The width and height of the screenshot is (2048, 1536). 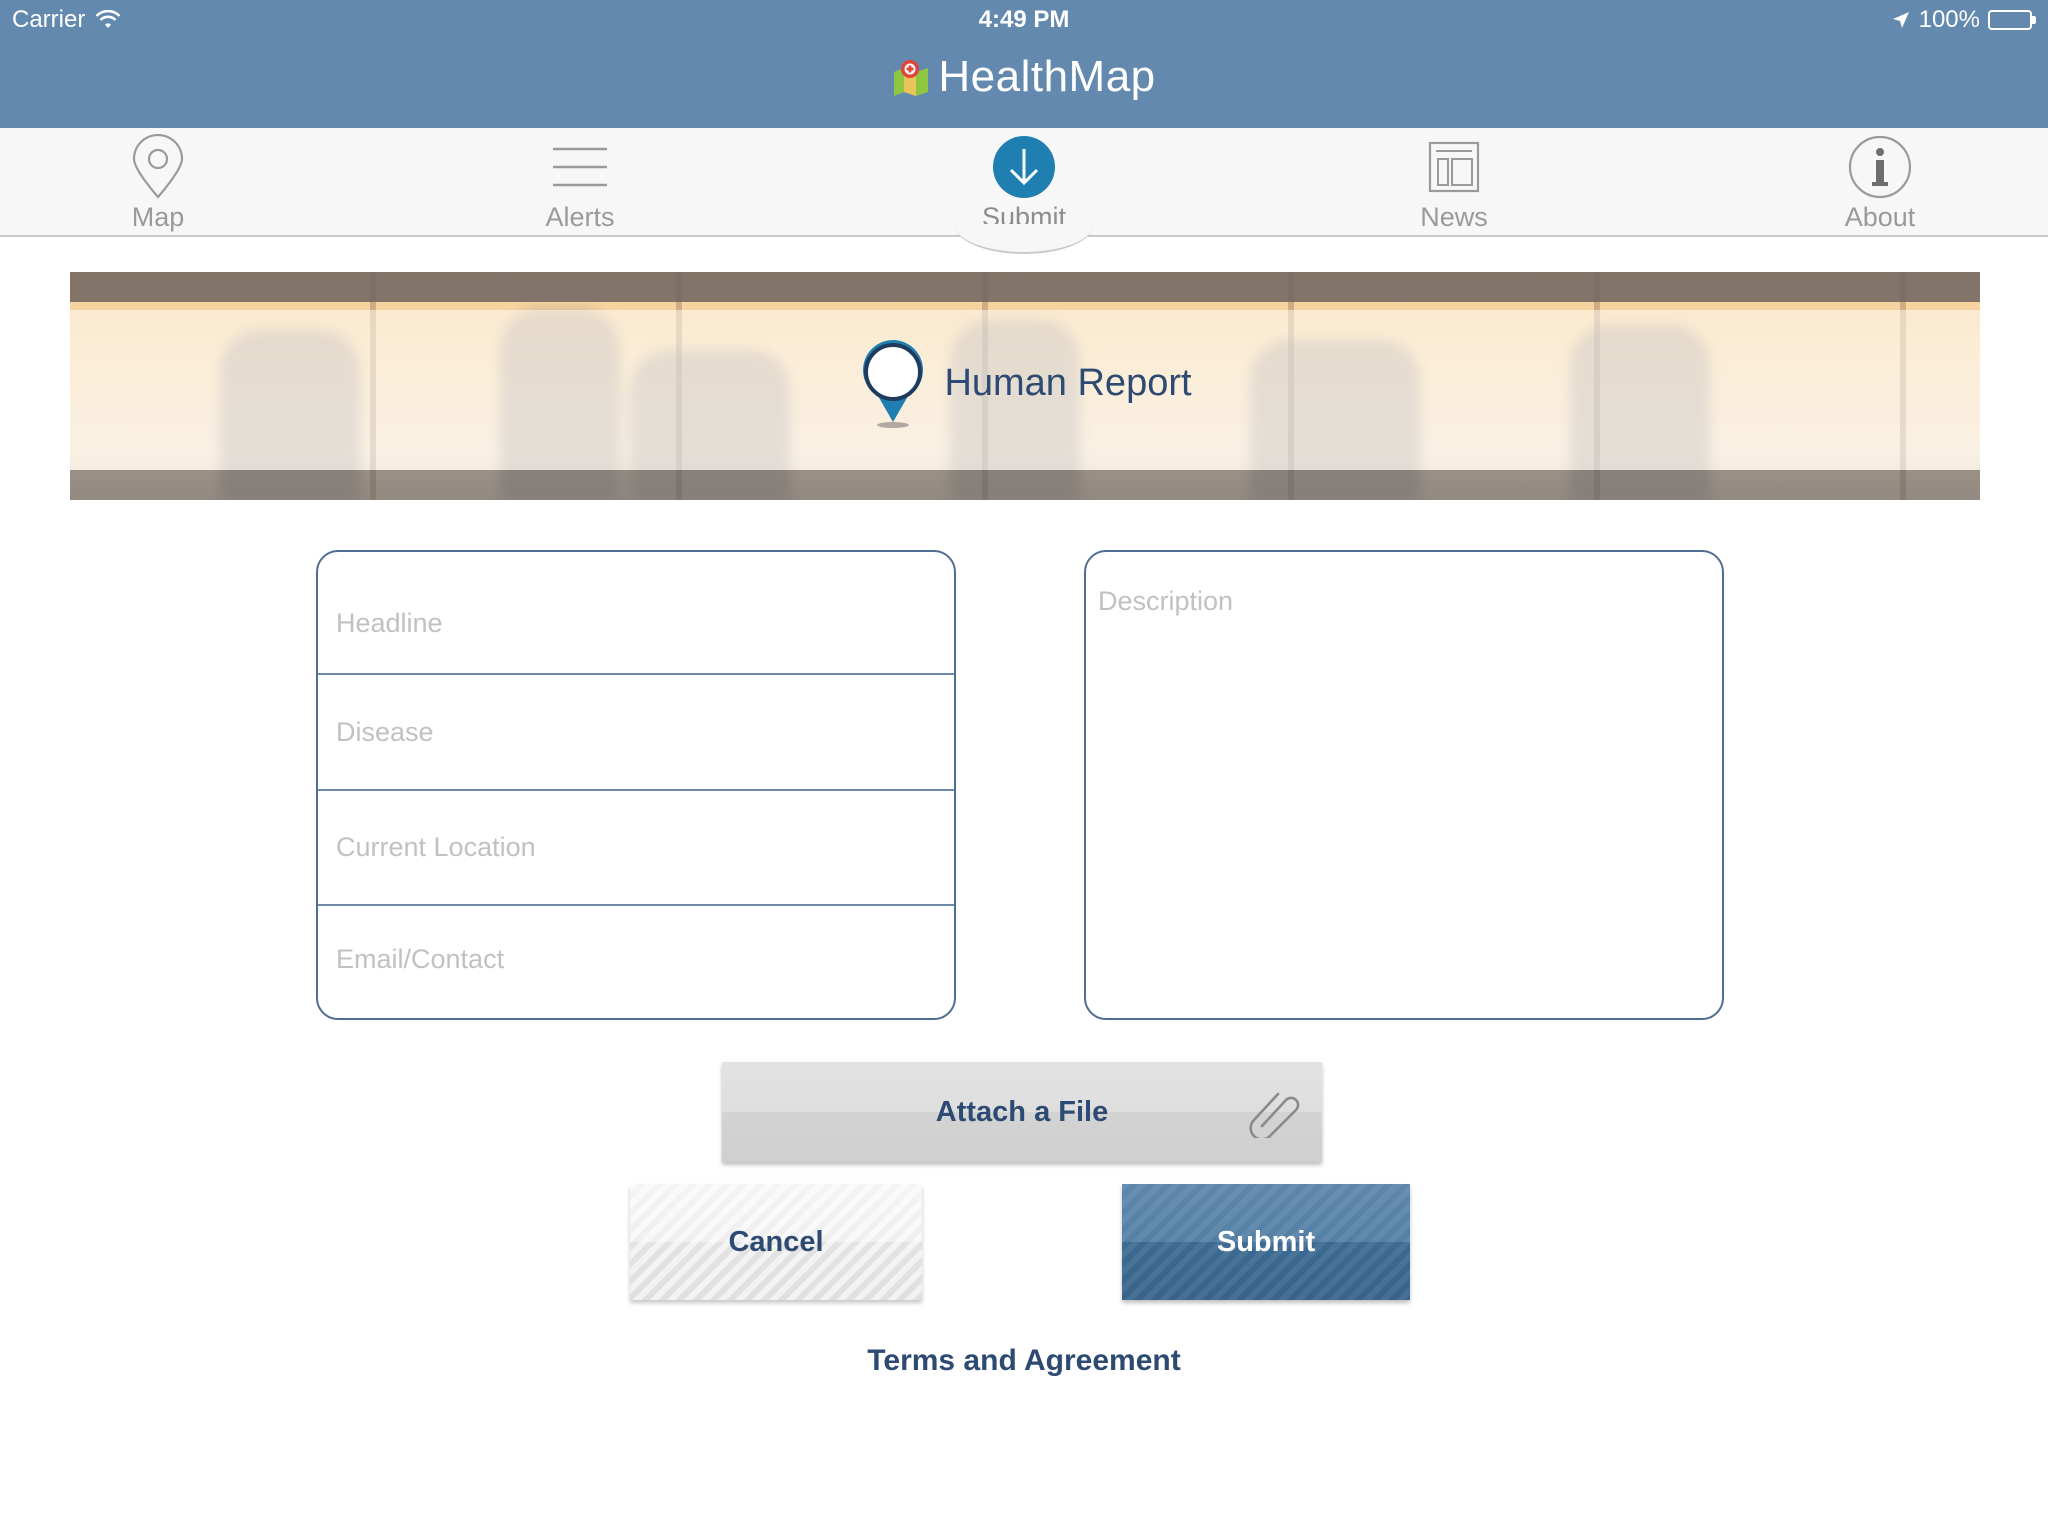 I want to click on submit-label: Submit, so click(x=1266, y=1241).